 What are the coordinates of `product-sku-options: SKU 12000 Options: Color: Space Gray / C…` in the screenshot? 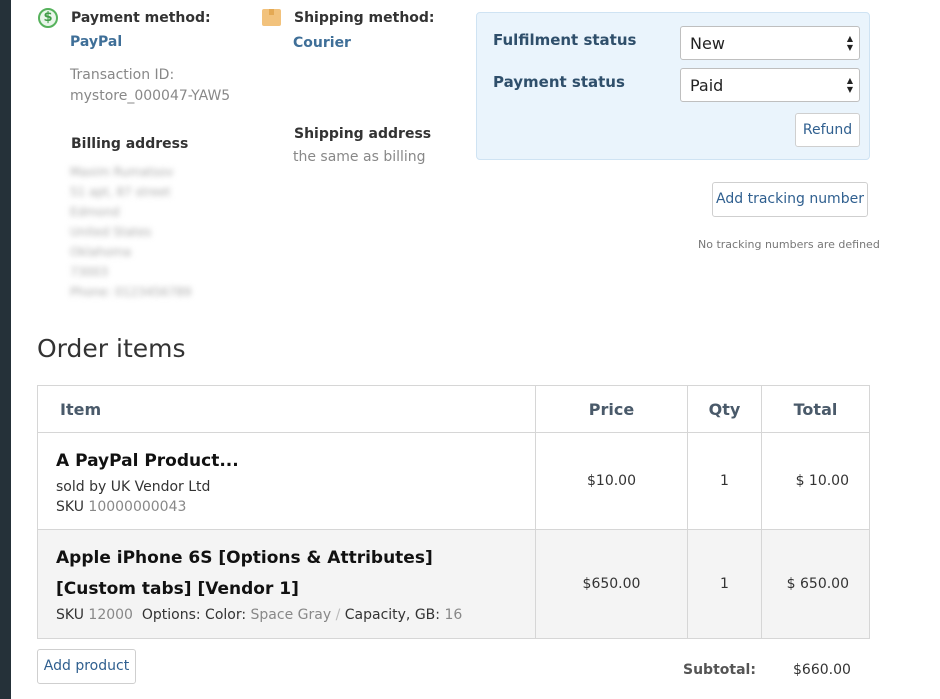 It's located at (295, 615).